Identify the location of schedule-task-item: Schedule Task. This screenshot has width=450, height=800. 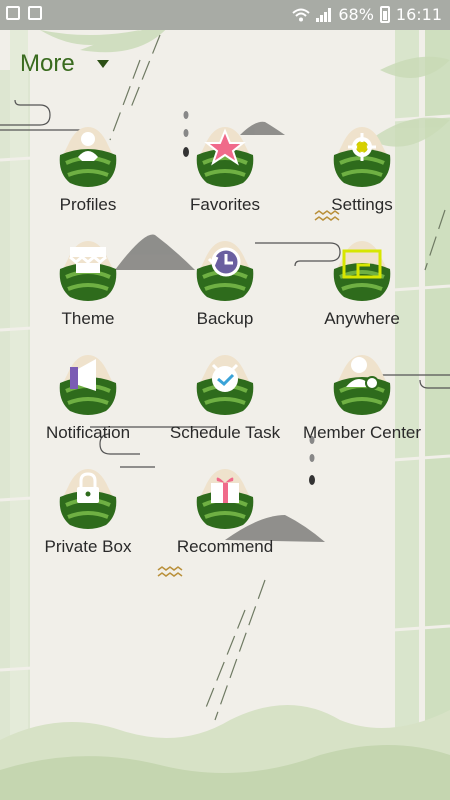
(225, 406).